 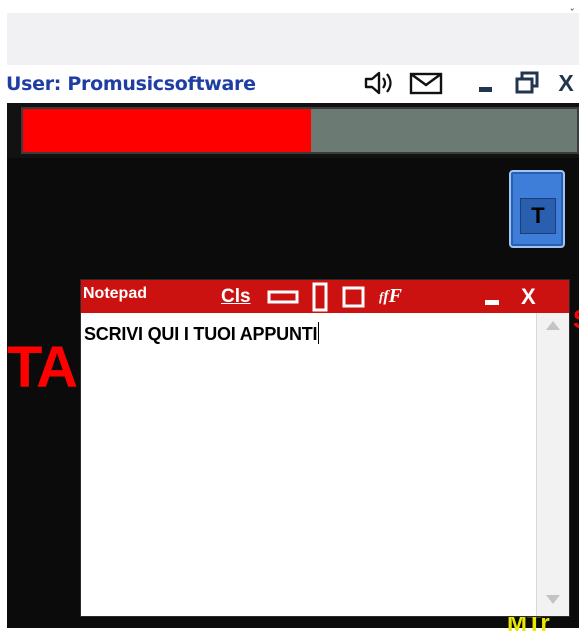 I want to click on scroll-down-icon, so click(x=553, y=599).